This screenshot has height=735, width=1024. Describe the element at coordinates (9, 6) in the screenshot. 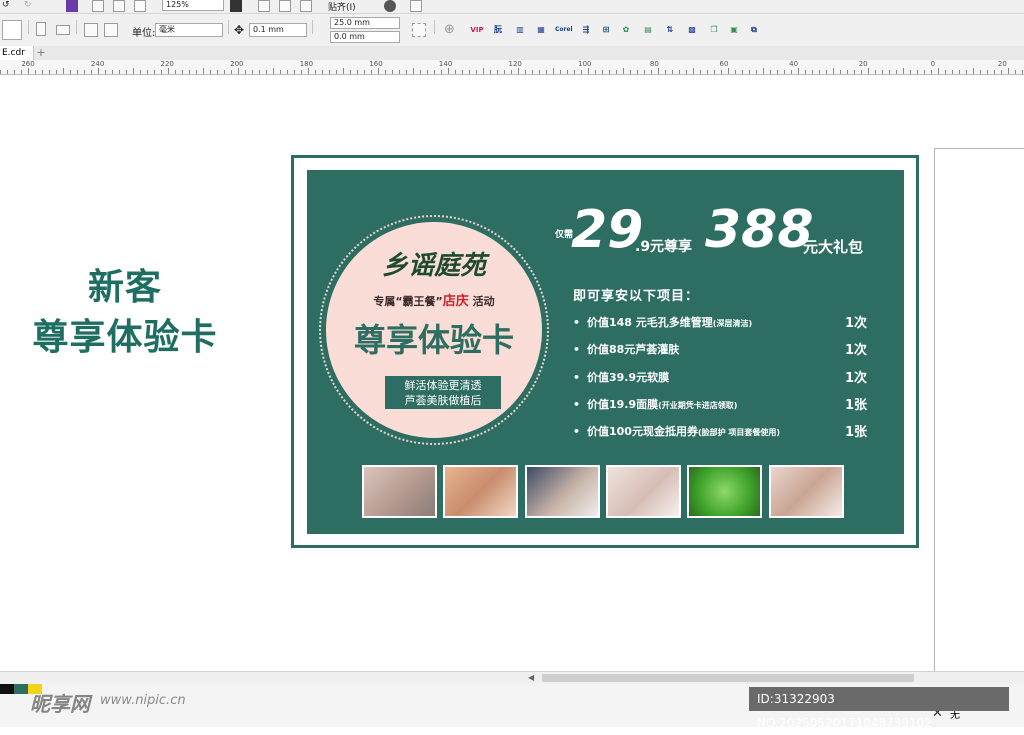

I see `undo-icon: ↺` at that location.